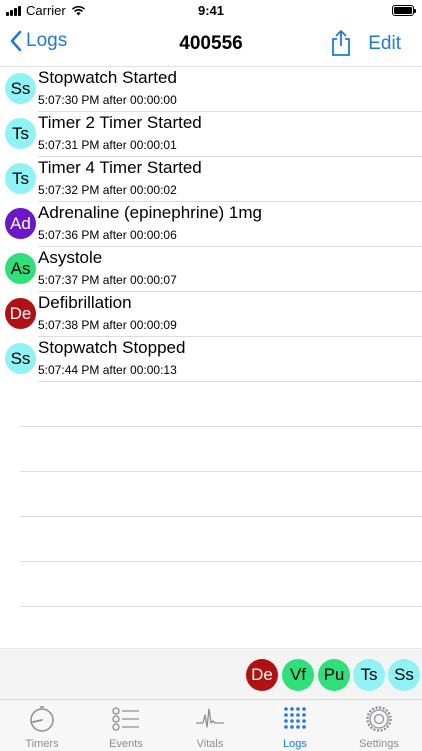 The width and height of the screenshot is (422, 751). Describe the element at coordinates (120, 167) in the screenshot. I see `log-title: Timer 4 Timer Started` at that location.